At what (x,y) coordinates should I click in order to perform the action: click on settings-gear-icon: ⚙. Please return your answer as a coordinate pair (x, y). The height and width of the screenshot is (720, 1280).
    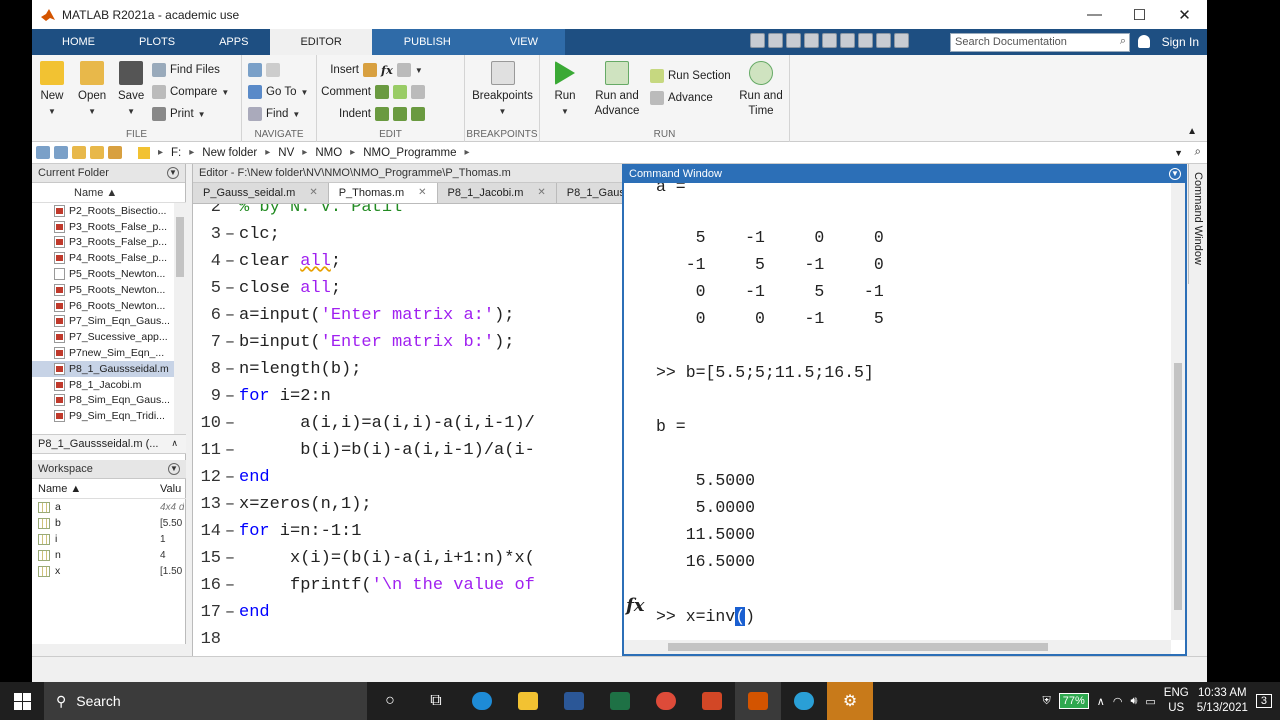
    Looking at the image, I should click on (850, 701).